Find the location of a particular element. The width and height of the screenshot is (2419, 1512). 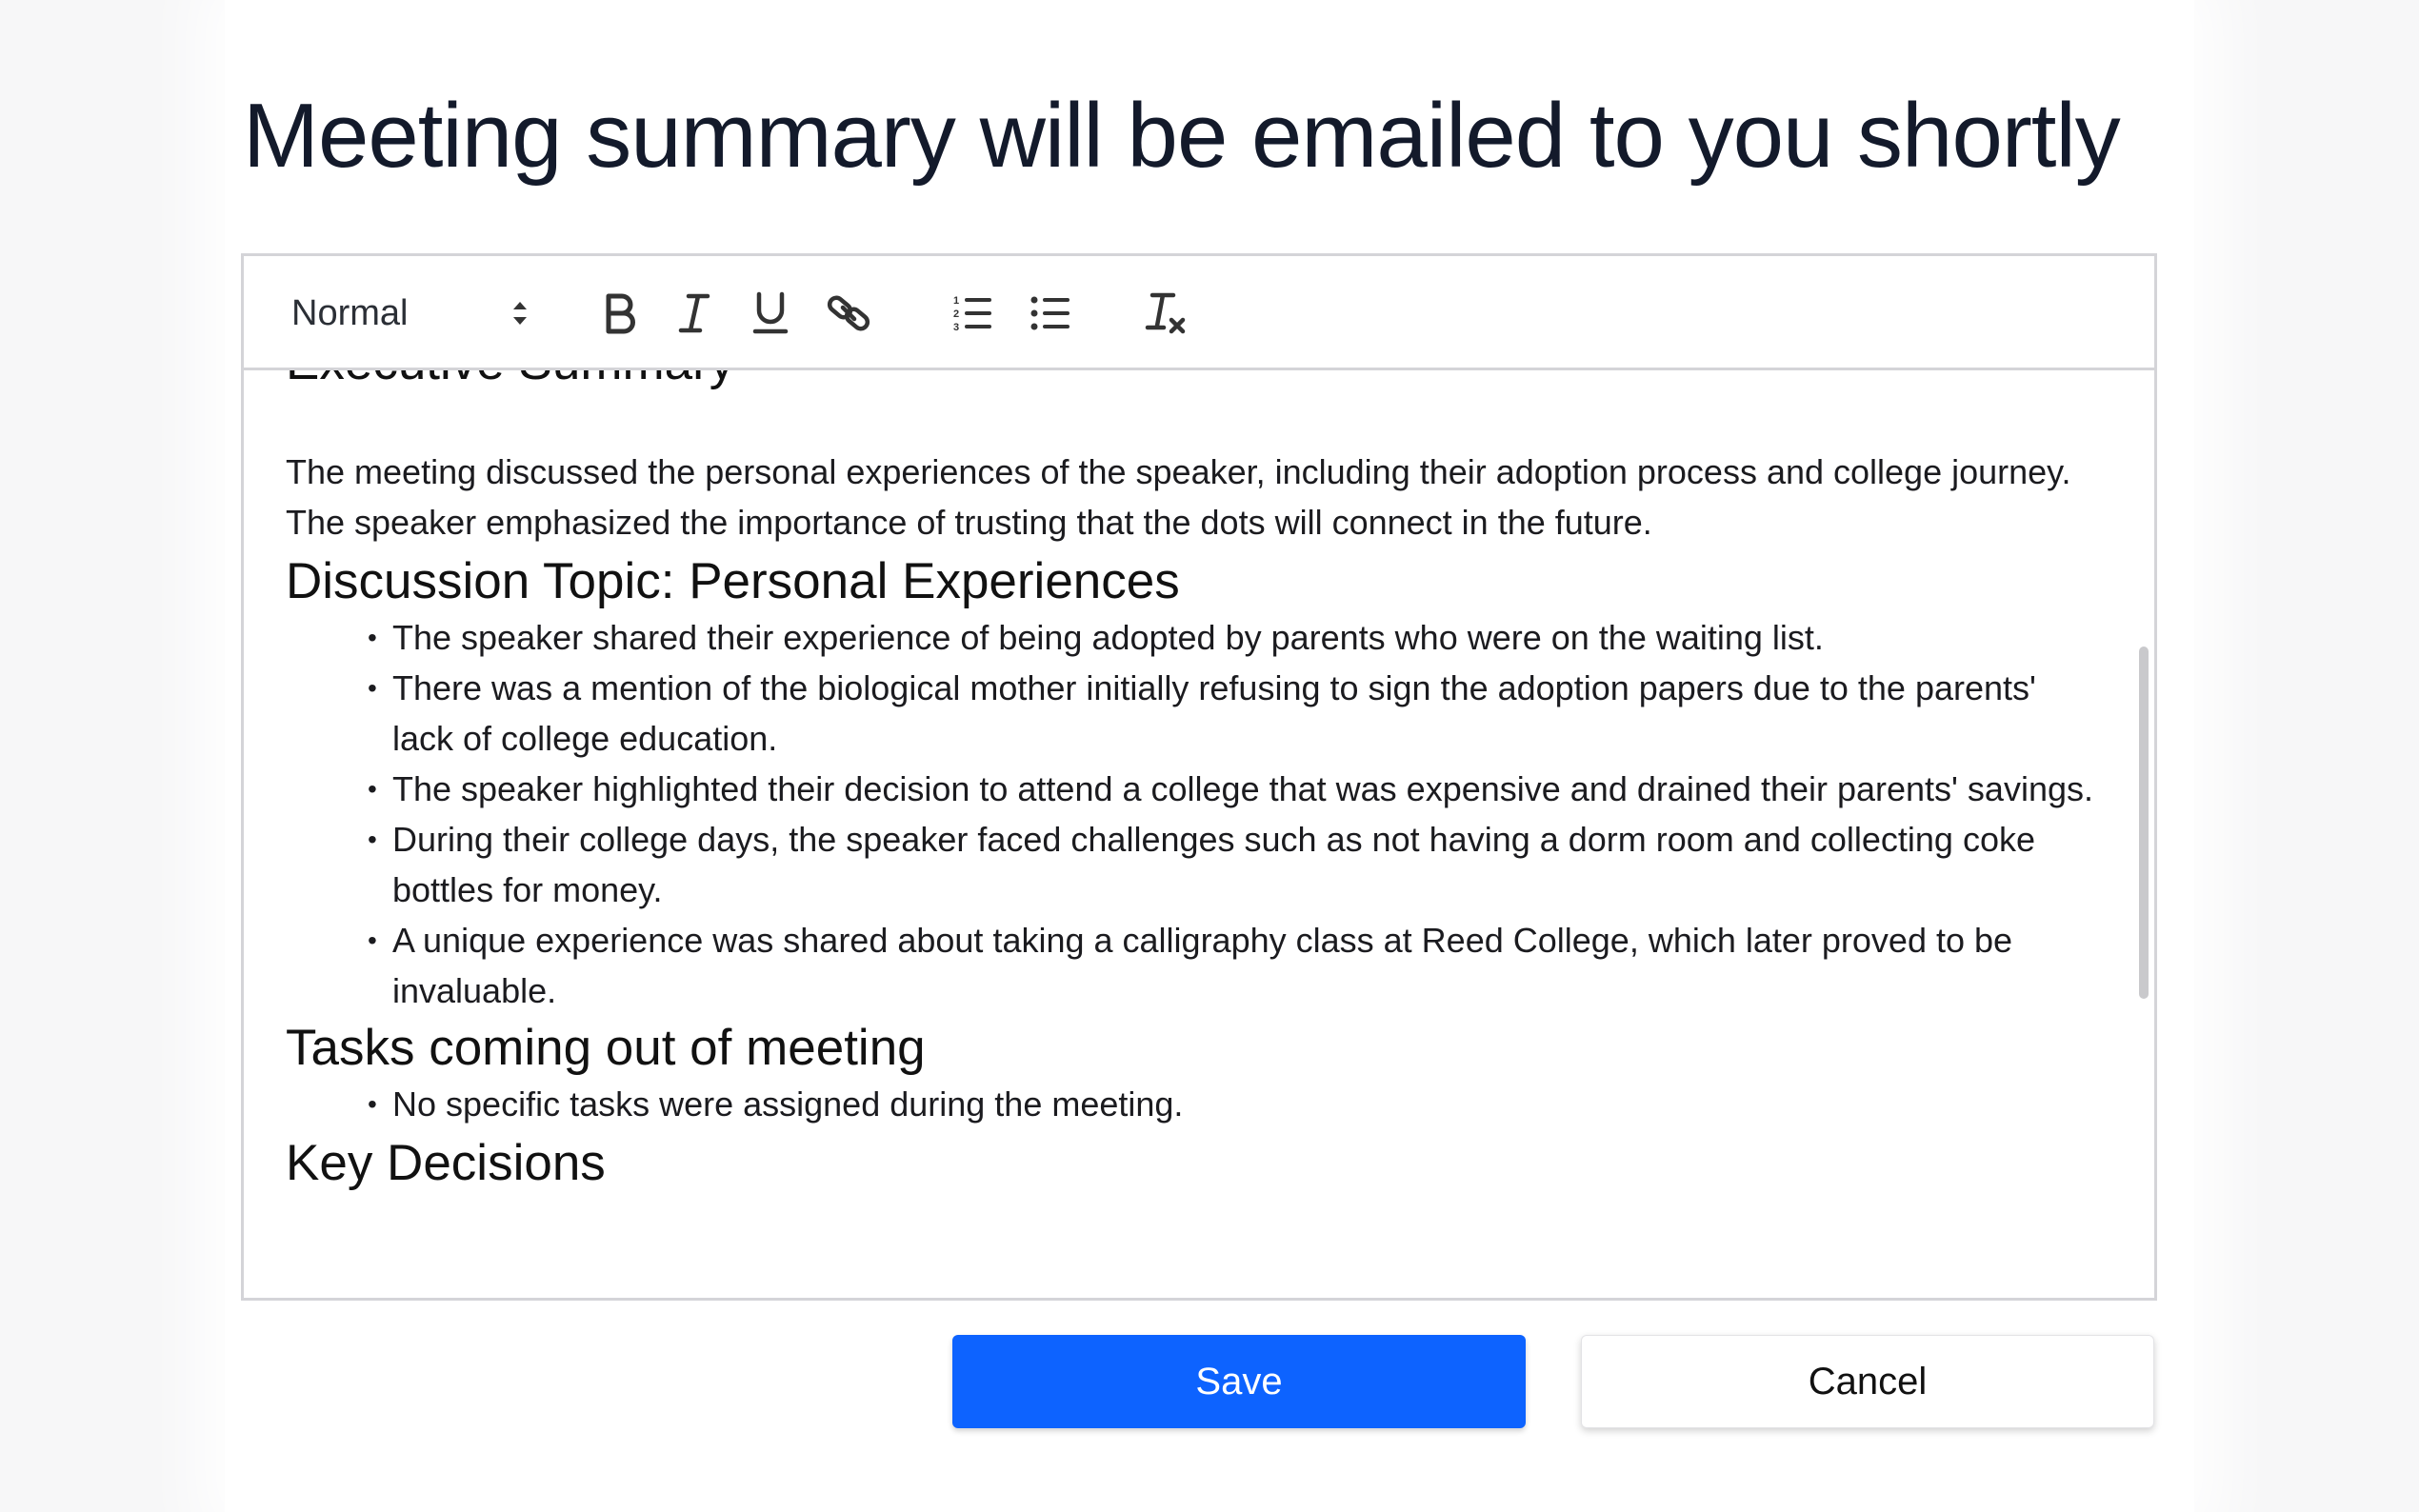

editor-scrollbar is located at coordinates (2142, 834).